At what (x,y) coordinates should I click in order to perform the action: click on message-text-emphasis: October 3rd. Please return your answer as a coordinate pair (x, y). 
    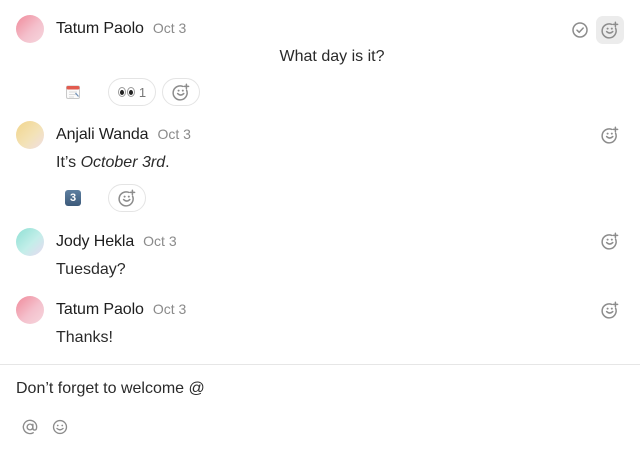
    Looking at the image, I should click on (123, 162).